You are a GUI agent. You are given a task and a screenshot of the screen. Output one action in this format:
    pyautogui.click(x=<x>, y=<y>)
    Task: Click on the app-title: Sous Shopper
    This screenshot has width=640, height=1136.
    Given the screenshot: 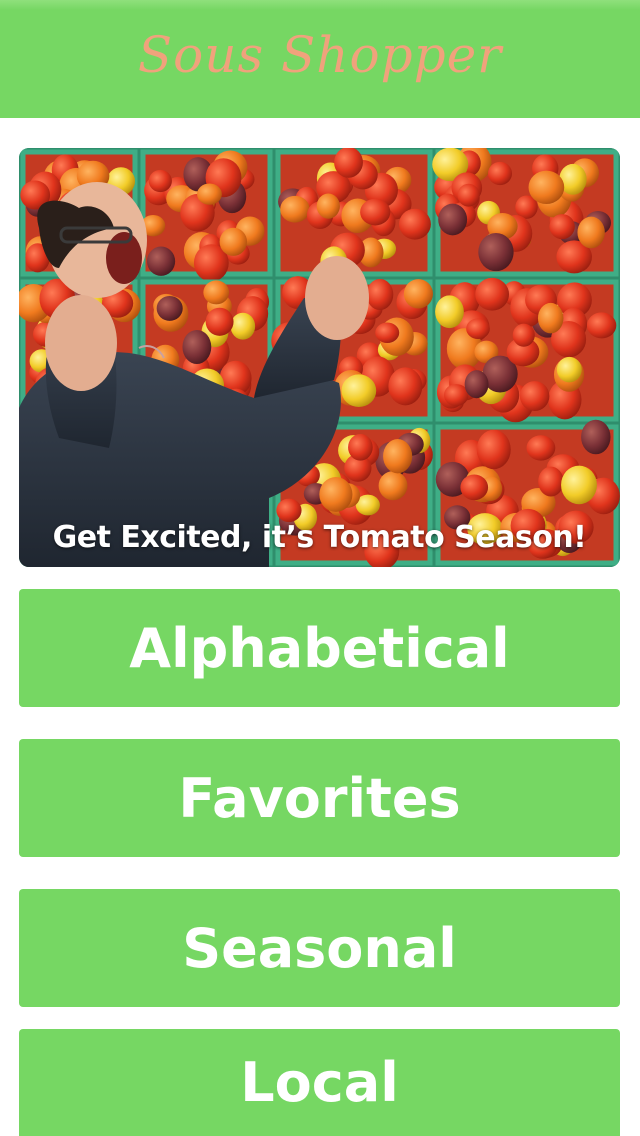 What is the action you would take?
    pyautogui.click(x=320, y=55)
    